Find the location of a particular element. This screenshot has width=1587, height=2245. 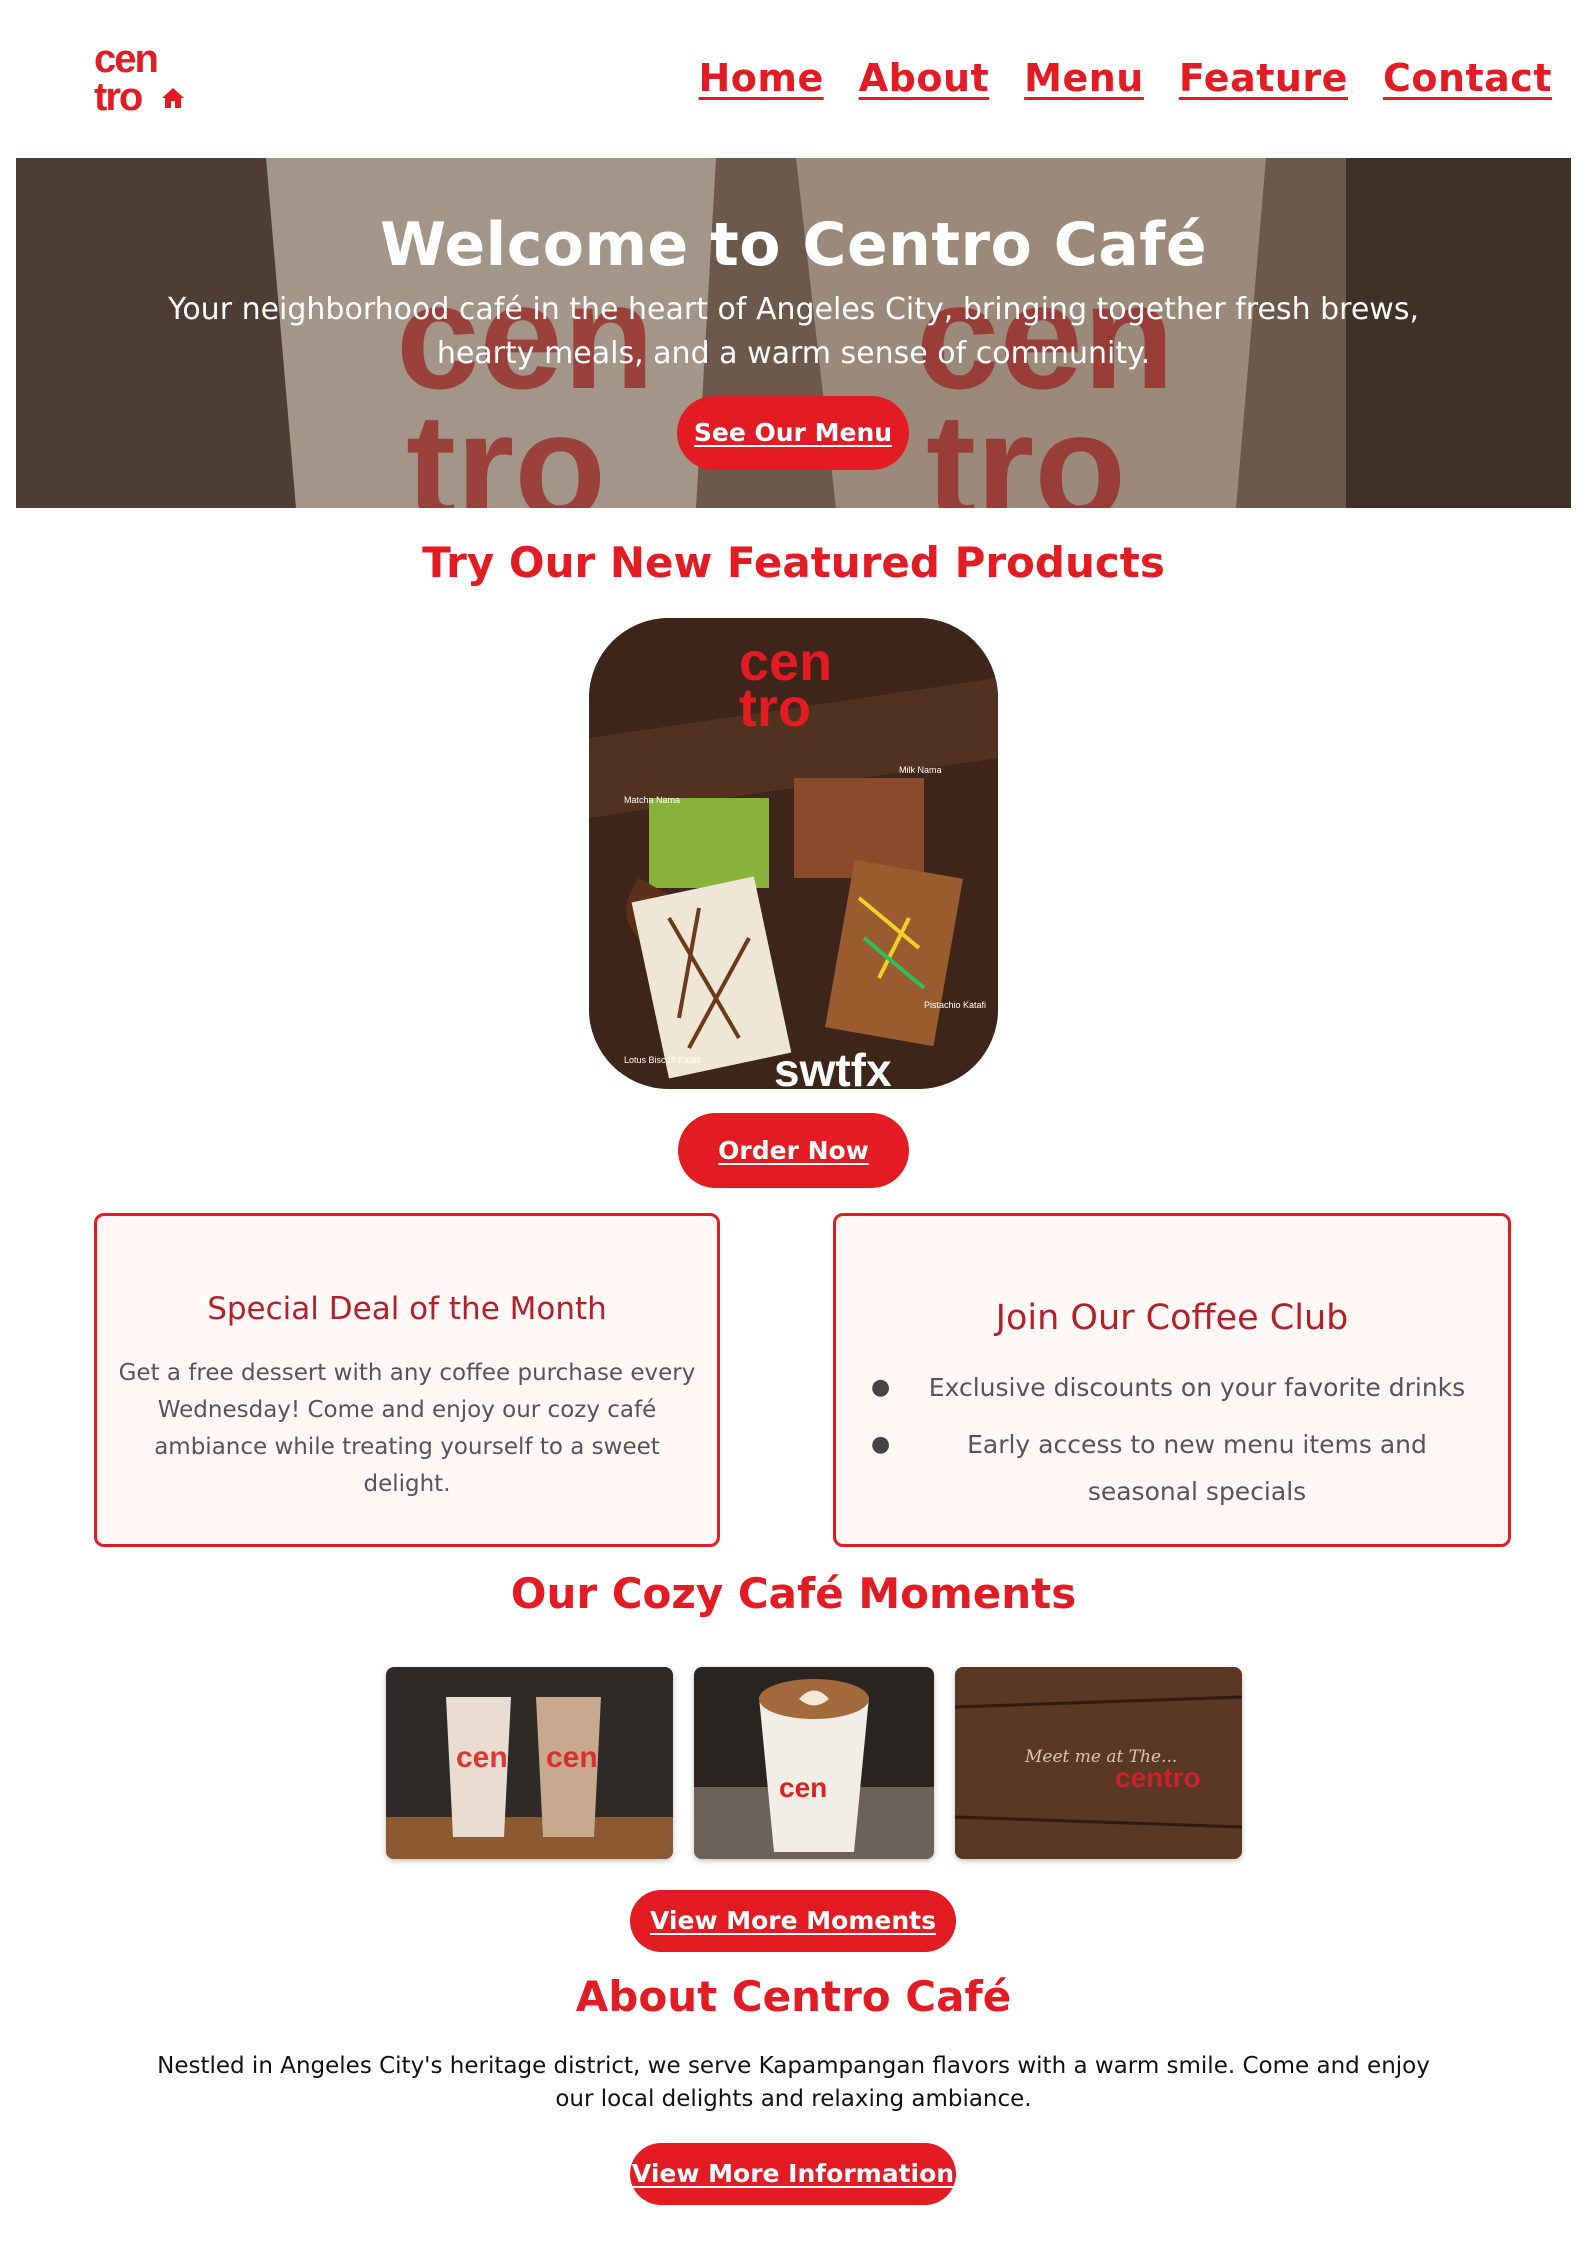

moments-gallery: cen cen cen Meet me at The... centro is located at coordinates (814, 1763).